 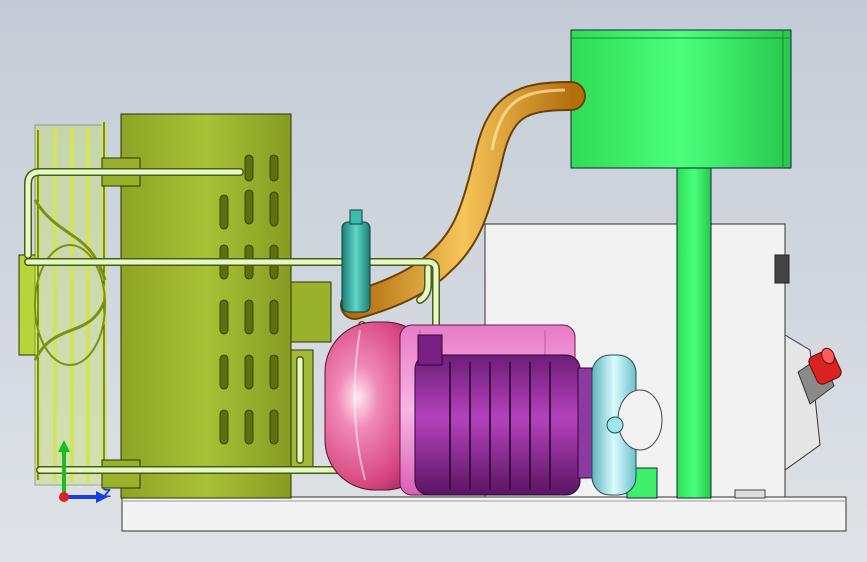 I want to click on triad-x-axis, so click(x=64, y=497).